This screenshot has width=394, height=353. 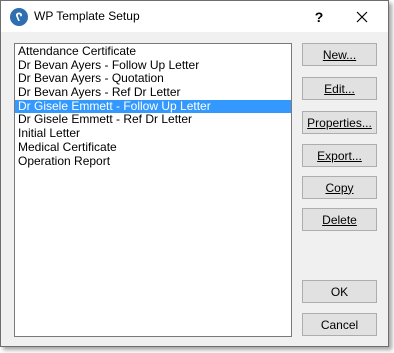 What do you see at coordinates (153, 51) in the screenshot?
I see `list-item: Attendance Certificate` at bounding box center [153, 51].